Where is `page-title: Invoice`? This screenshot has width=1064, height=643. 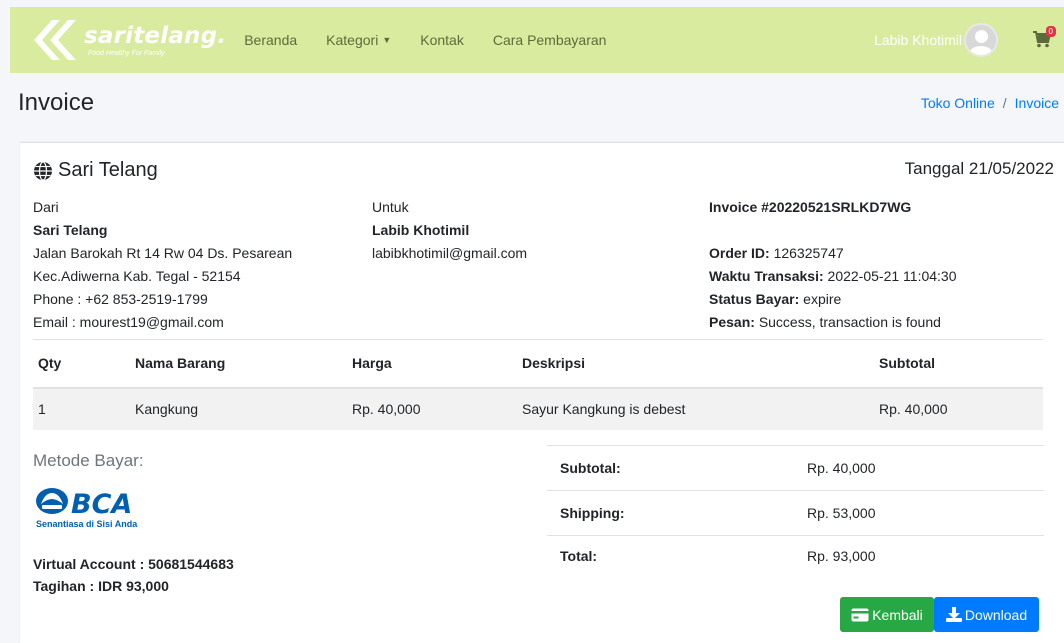
page-title: Invoice is located at coordinates (56, 102).